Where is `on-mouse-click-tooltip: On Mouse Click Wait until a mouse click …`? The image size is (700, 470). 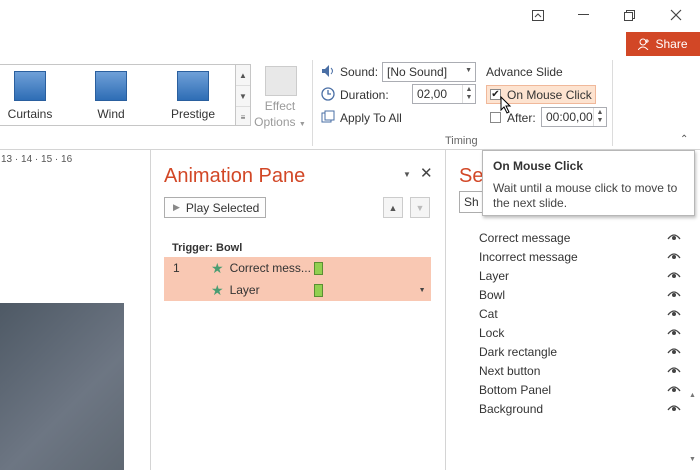 on-mouse-click-tooltip: On Mouse Click Wait until a mouse click … is located at coordinates (588, 183).